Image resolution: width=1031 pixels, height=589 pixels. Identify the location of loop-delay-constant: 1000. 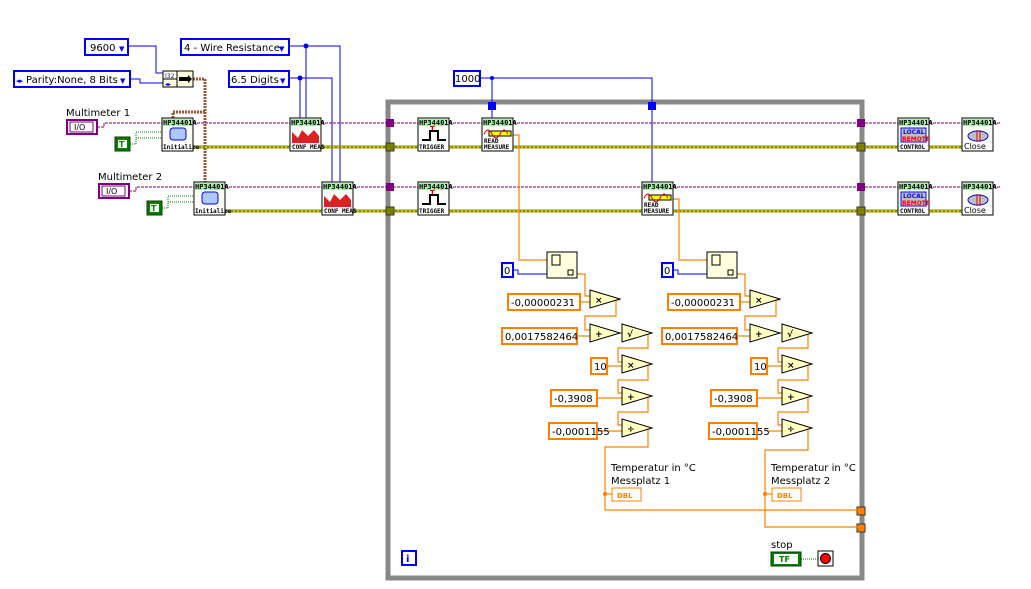
(467, 78).